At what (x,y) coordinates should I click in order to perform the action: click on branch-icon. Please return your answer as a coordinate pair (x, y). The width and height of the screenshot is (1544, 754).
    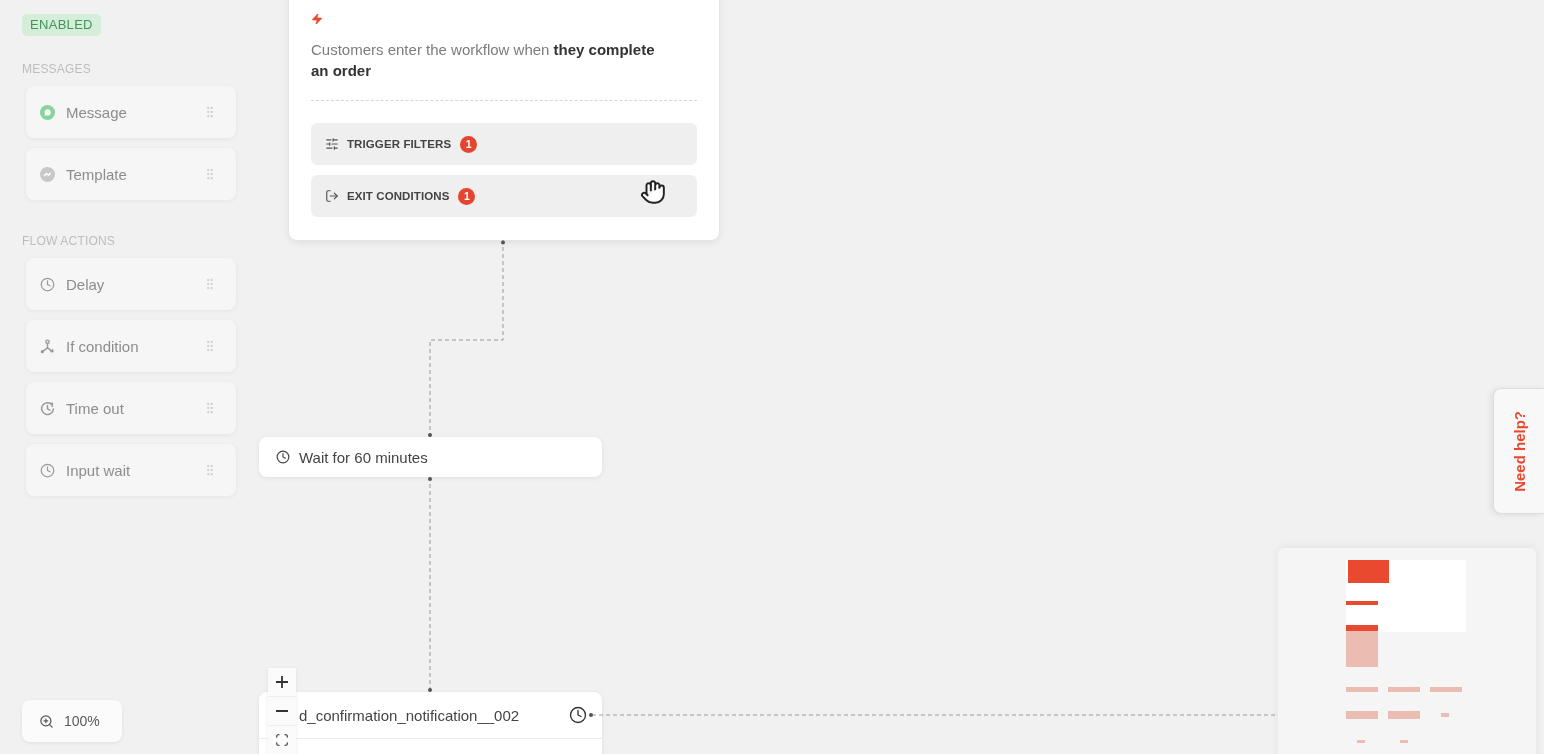
    Looking at the image, I should click on (47, 346).